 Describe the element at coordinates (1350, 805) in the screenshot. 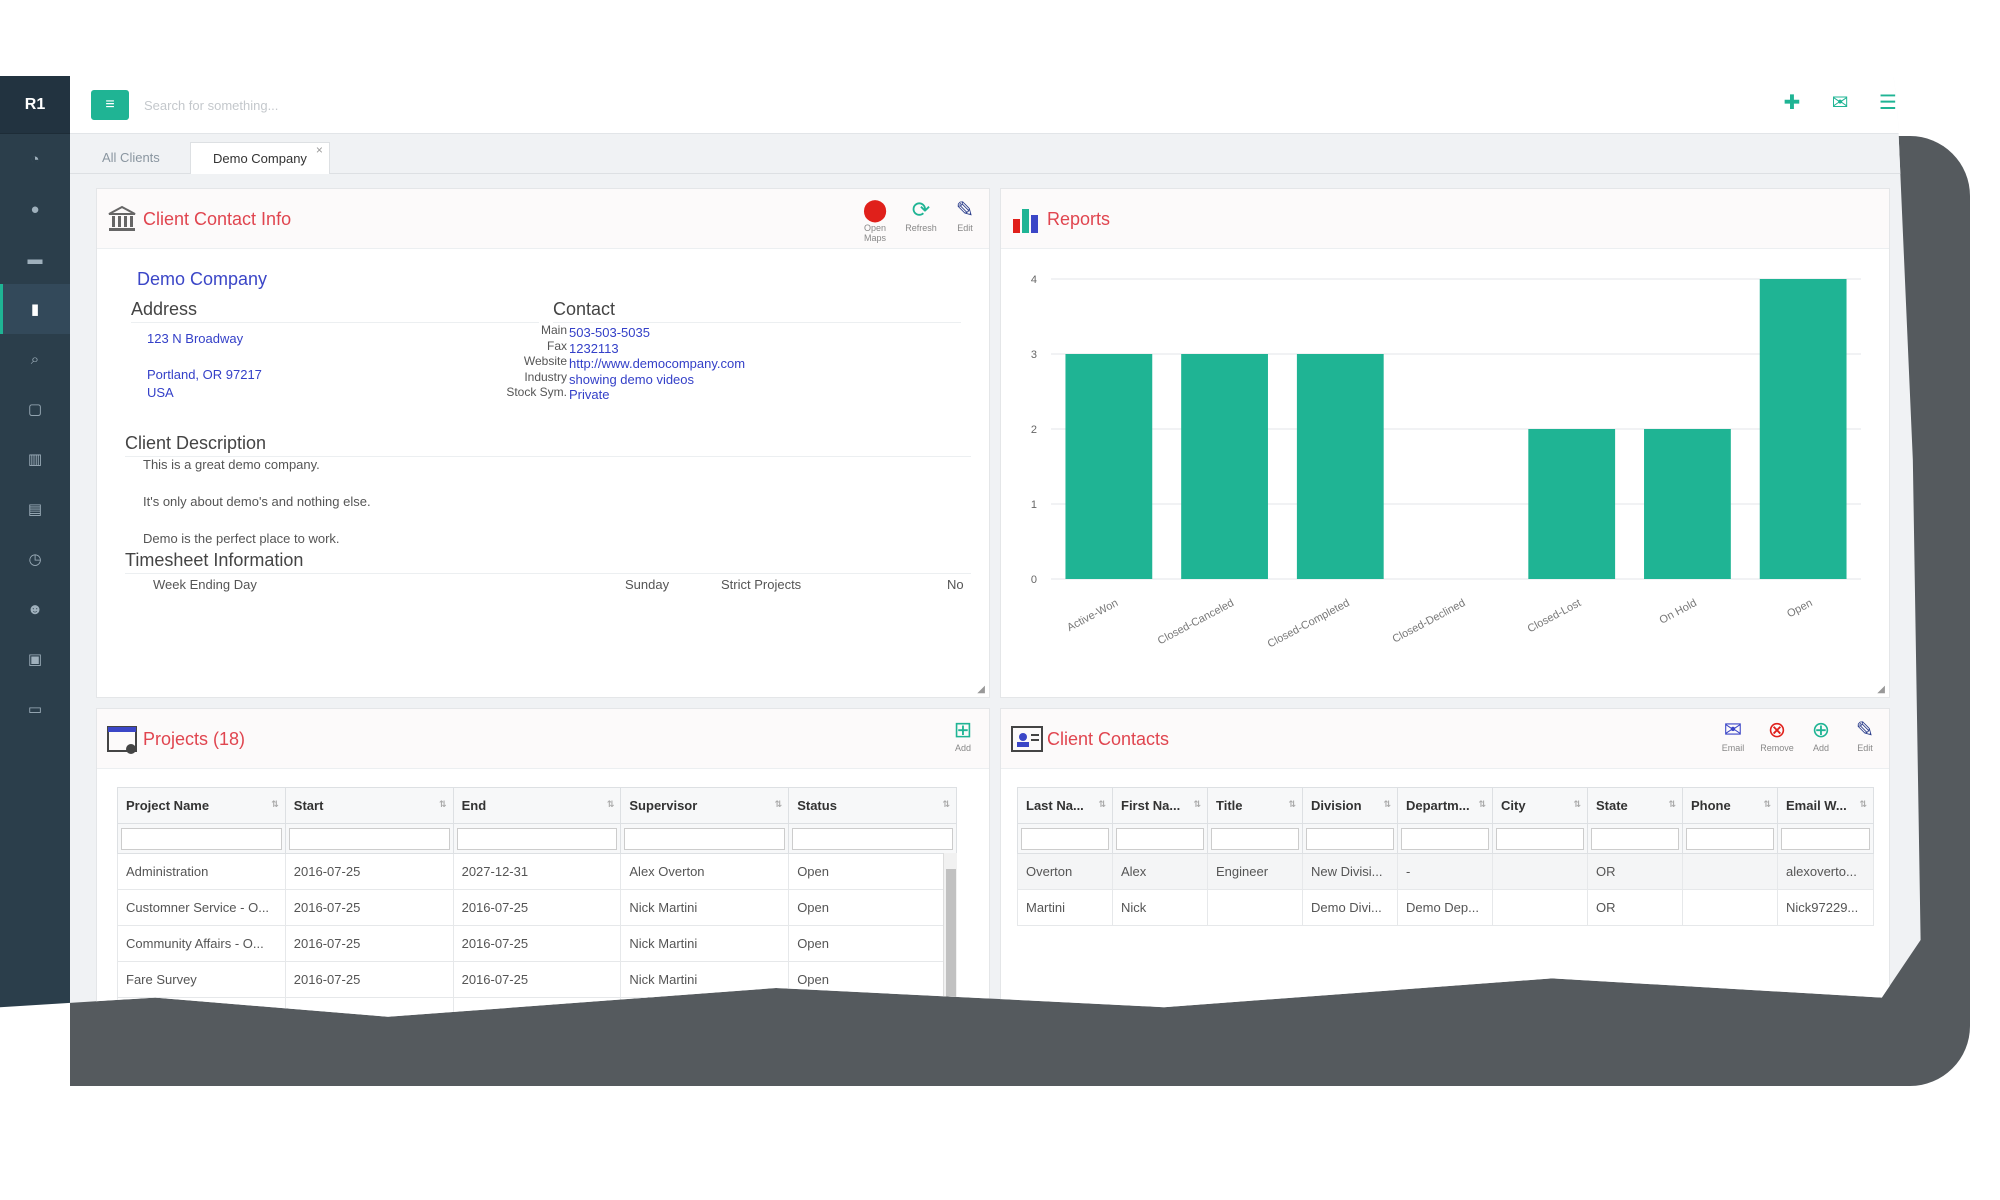

I see `column-header: Division ⇅` at that location.